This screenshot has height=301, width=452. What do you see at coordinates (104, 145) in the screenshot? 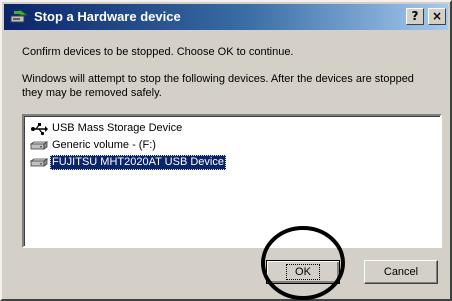
I see `device-label: Generic volume - (F:)` at bounding box center [104, 145].